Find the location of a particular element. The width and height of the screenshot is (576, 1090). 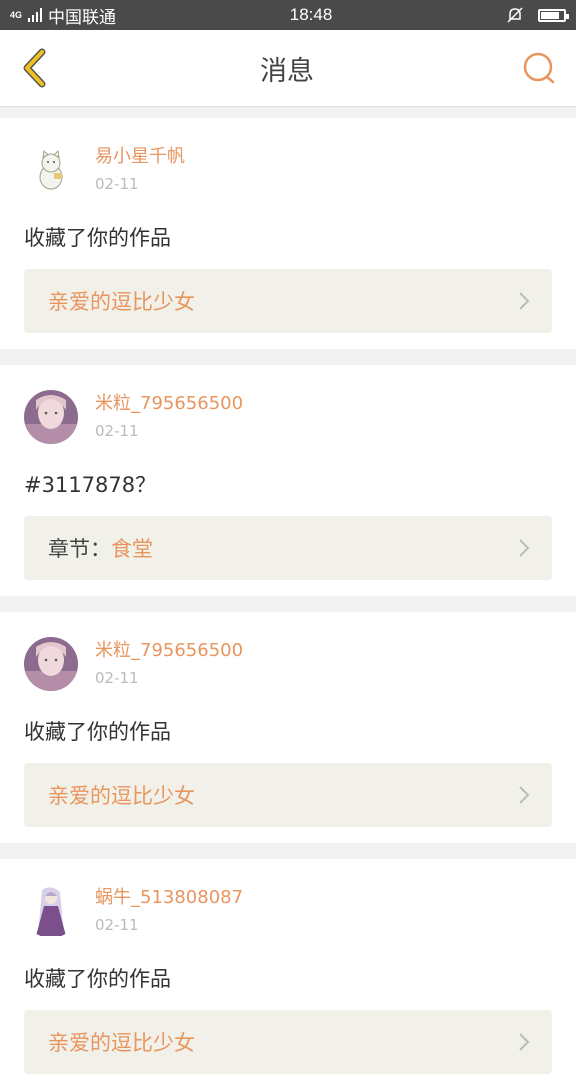

signal-icon is located at coordinates (35, 15).